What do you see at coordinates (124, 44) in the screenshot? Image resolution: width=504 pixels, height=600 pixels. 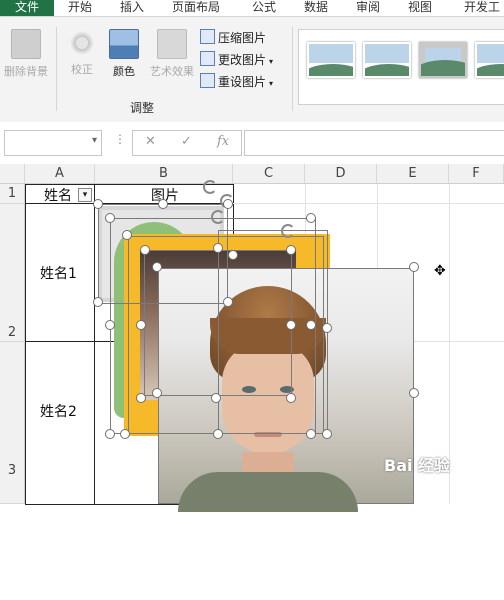 I see `color-icon` at bounding box center [124, 44].